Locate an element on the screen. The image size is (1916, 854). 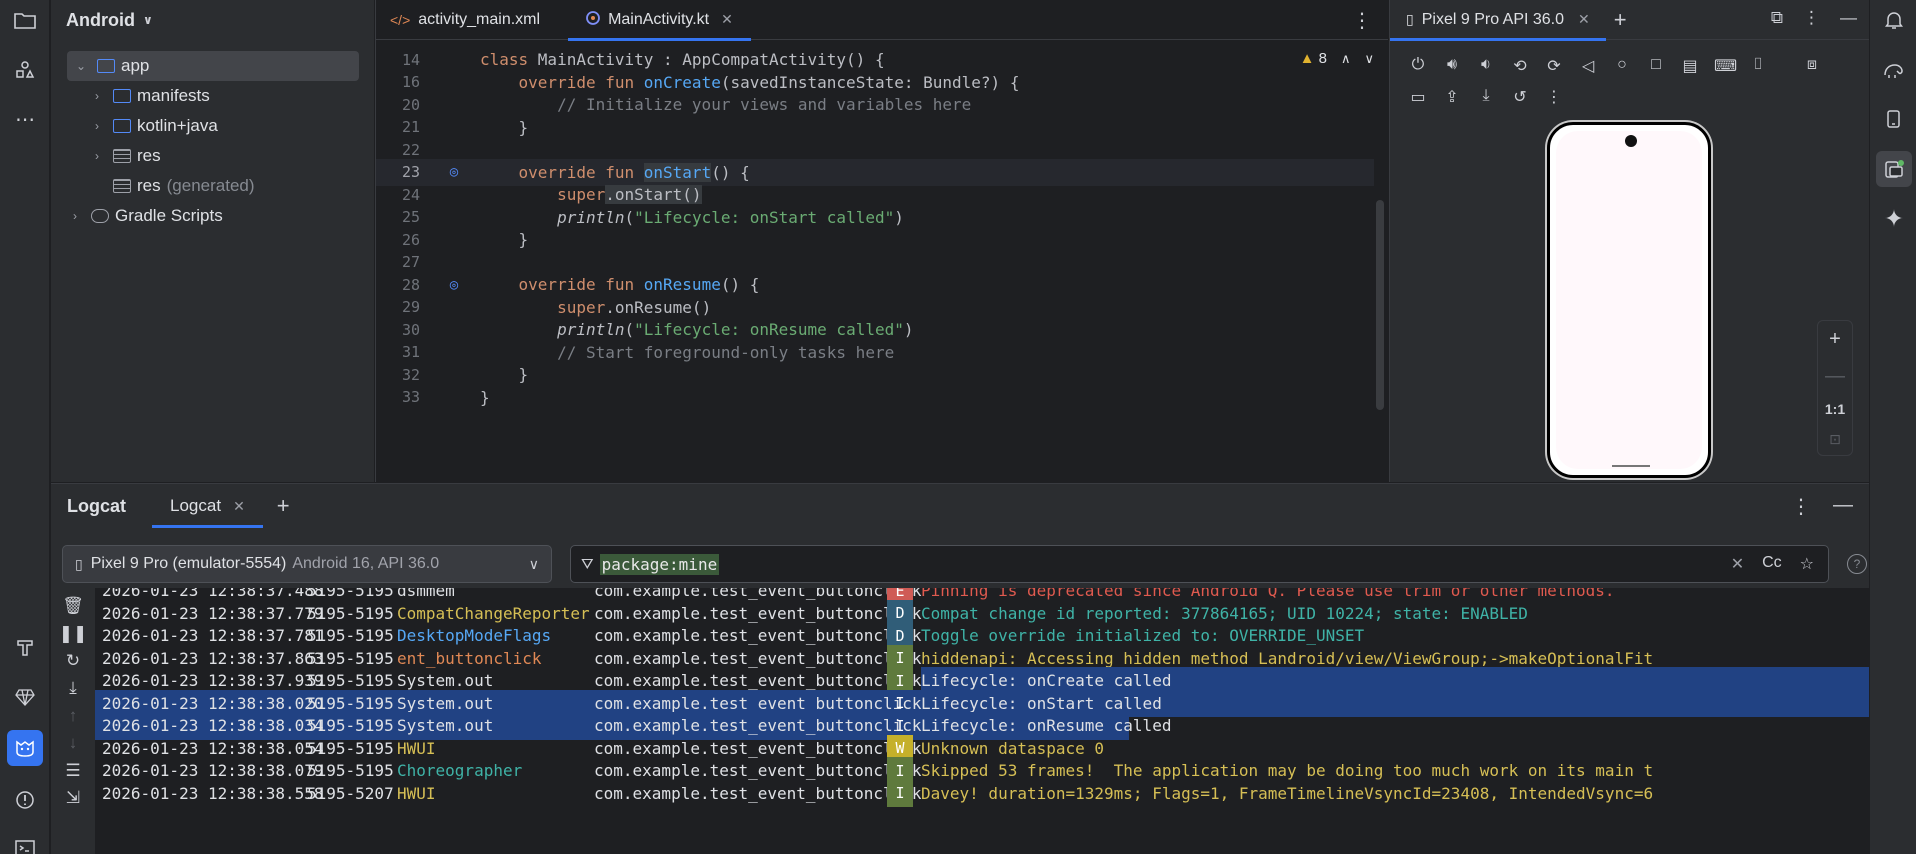
soft-wrap-icon: ☰ is located at coordinates (73, 771).